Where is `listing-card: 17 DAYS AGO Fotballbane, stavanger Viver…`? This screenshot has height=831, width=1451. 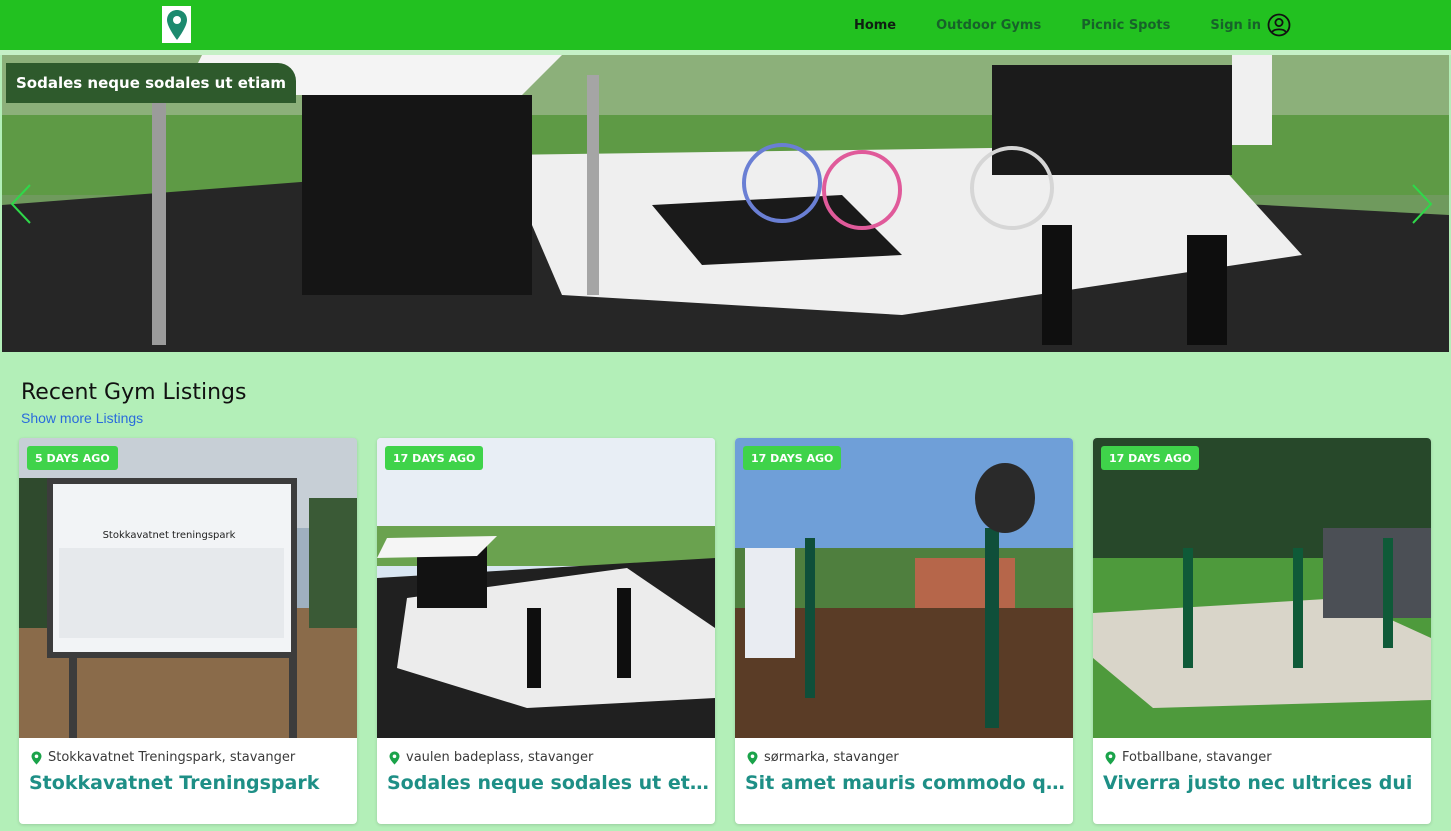 listing-card: 17 DAYS AGO Fotballbane, stavanger Viver… is located at coordinates (1262, 631).